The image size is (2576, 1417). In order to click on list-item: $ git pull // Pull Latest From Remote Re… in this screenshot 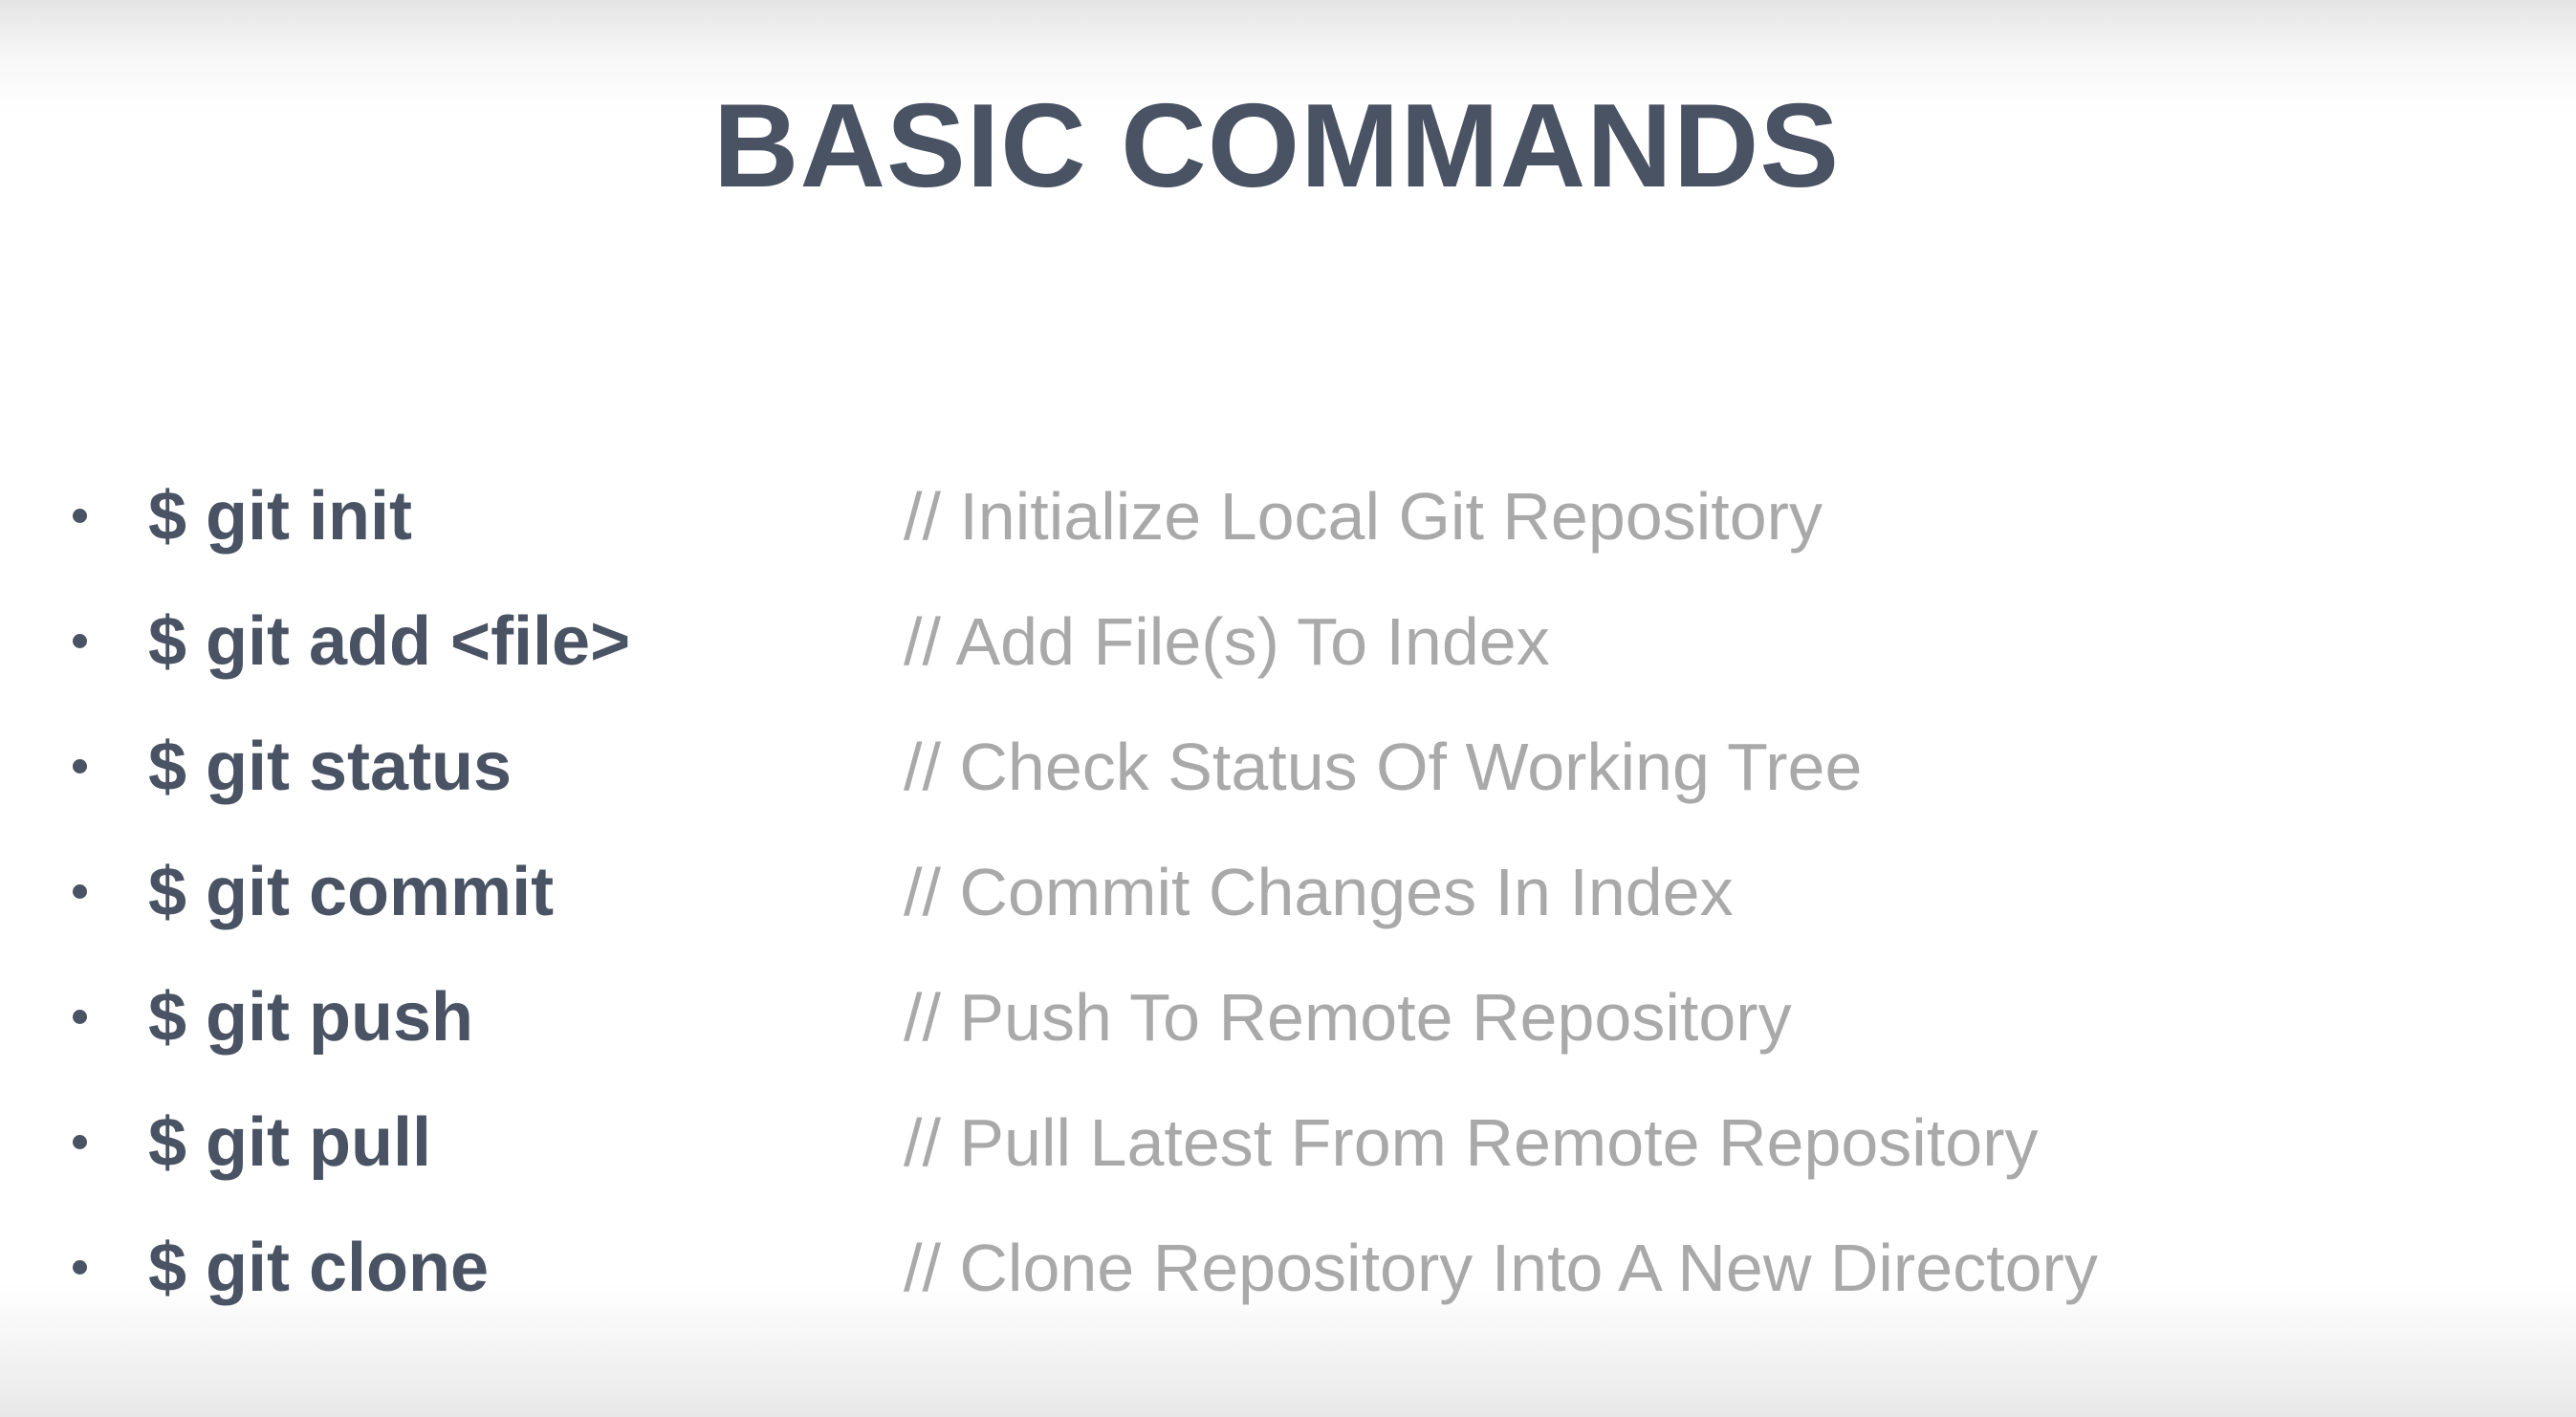, I will do `click(1288, 1147)`.